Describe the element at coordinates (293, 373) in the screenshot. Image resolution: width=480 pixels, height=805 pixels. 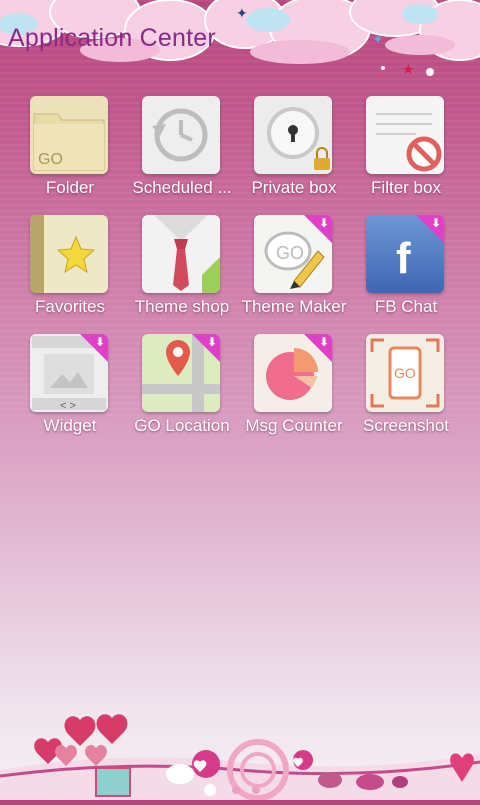
I see `pie-chart-icon: ⬇` at that location.